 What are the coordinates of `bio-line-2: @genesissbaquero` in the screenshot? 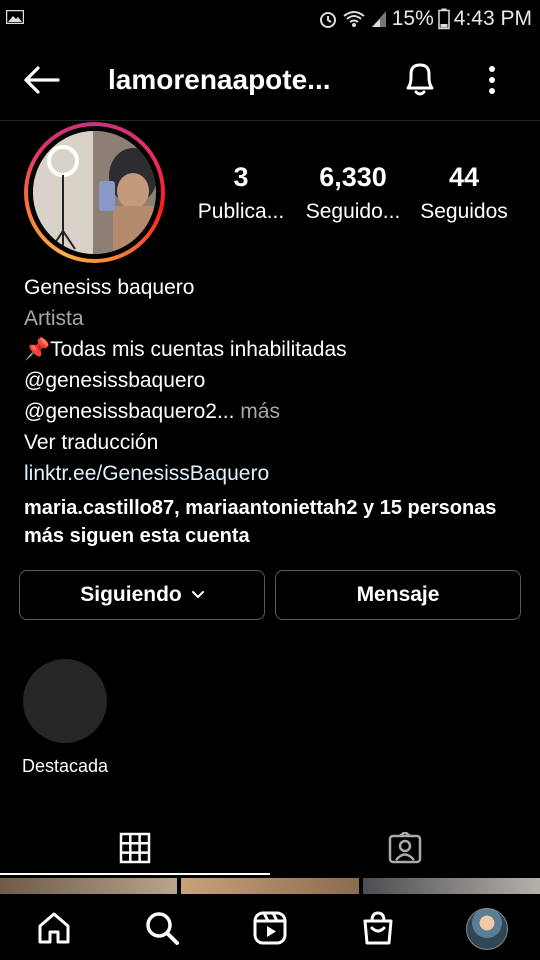 It's located at (274, 380).